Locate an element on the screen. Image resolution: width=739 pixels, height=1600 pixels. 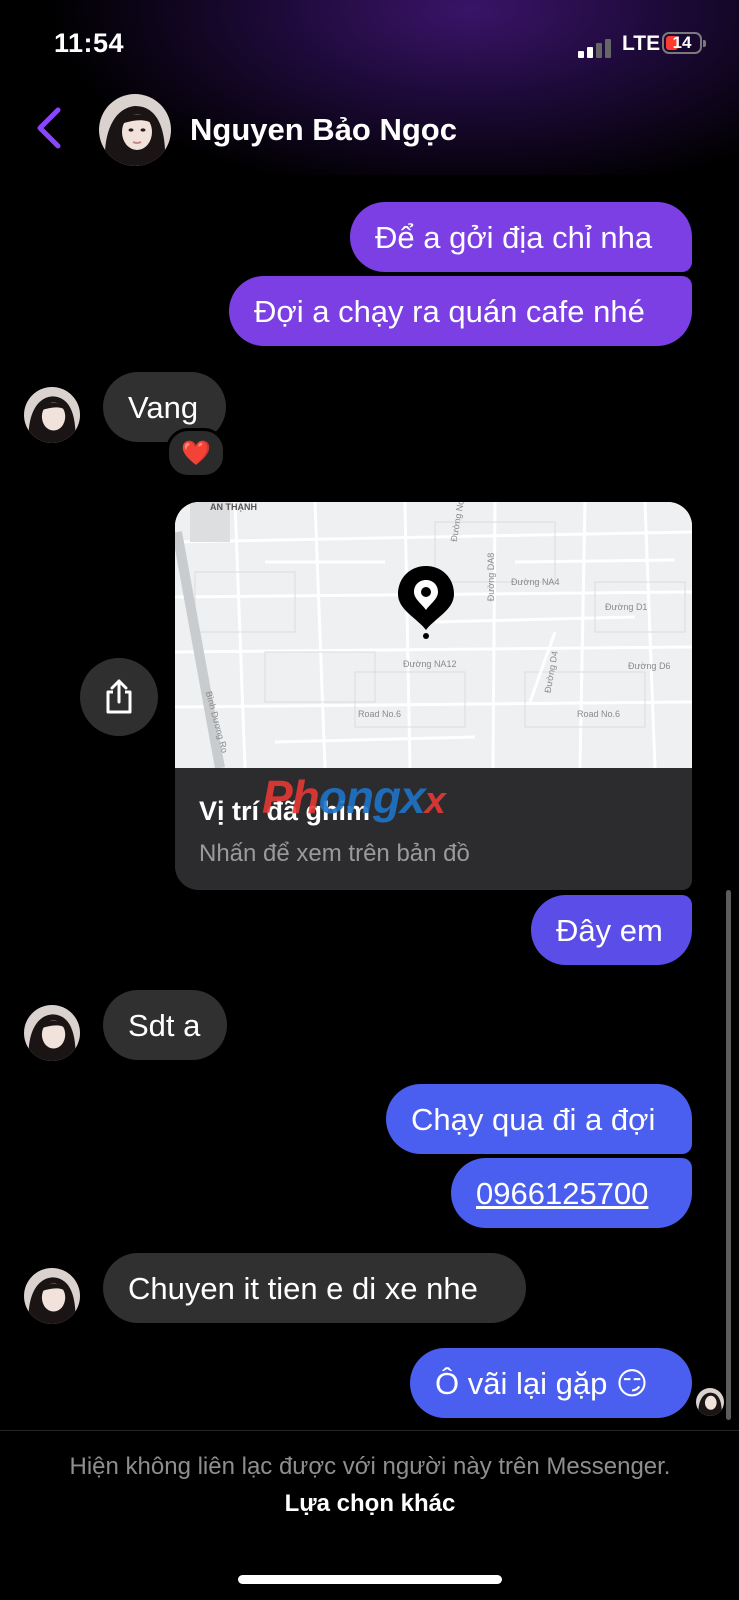
message-bubble-outgoing: Đây em is located at coordinates (611, 930).